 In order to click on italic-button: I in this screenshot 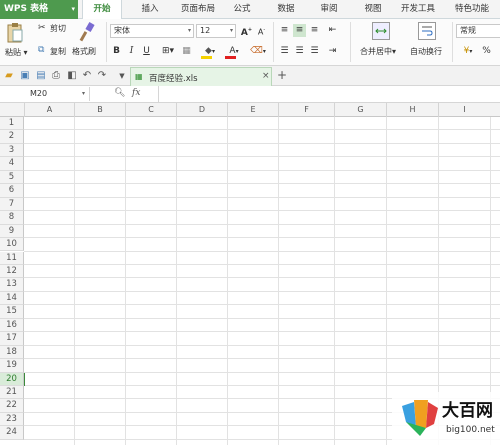, I will do `click(131, 51)`.